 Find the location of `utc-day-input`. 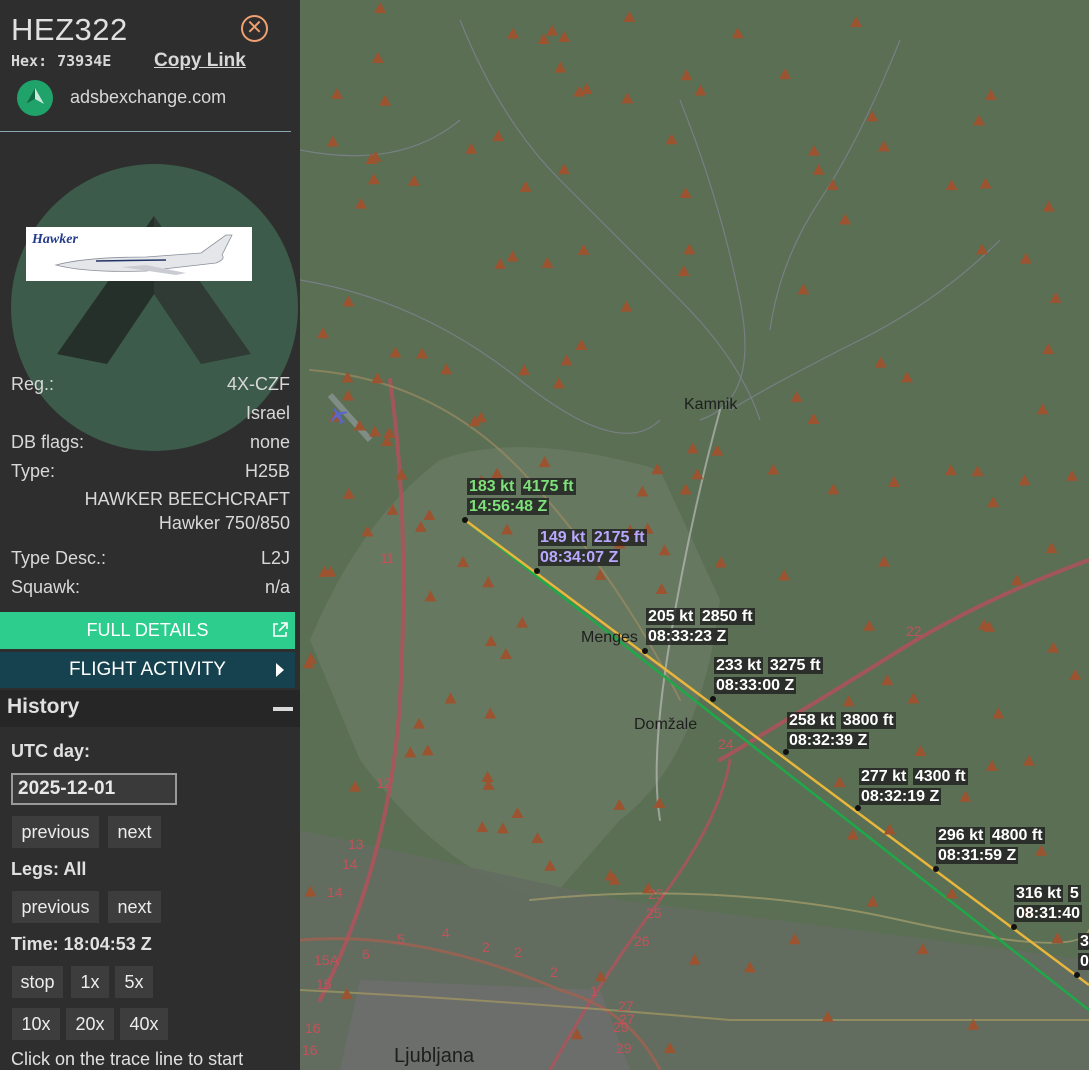

utc-day-input is located at coordinates (94, 789).